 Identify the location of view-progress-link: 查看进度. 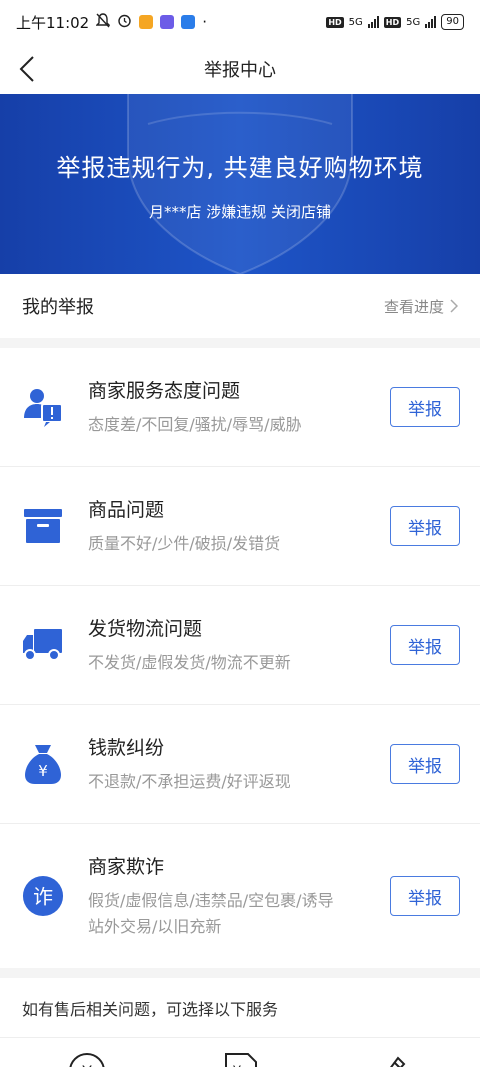
(421, 306).